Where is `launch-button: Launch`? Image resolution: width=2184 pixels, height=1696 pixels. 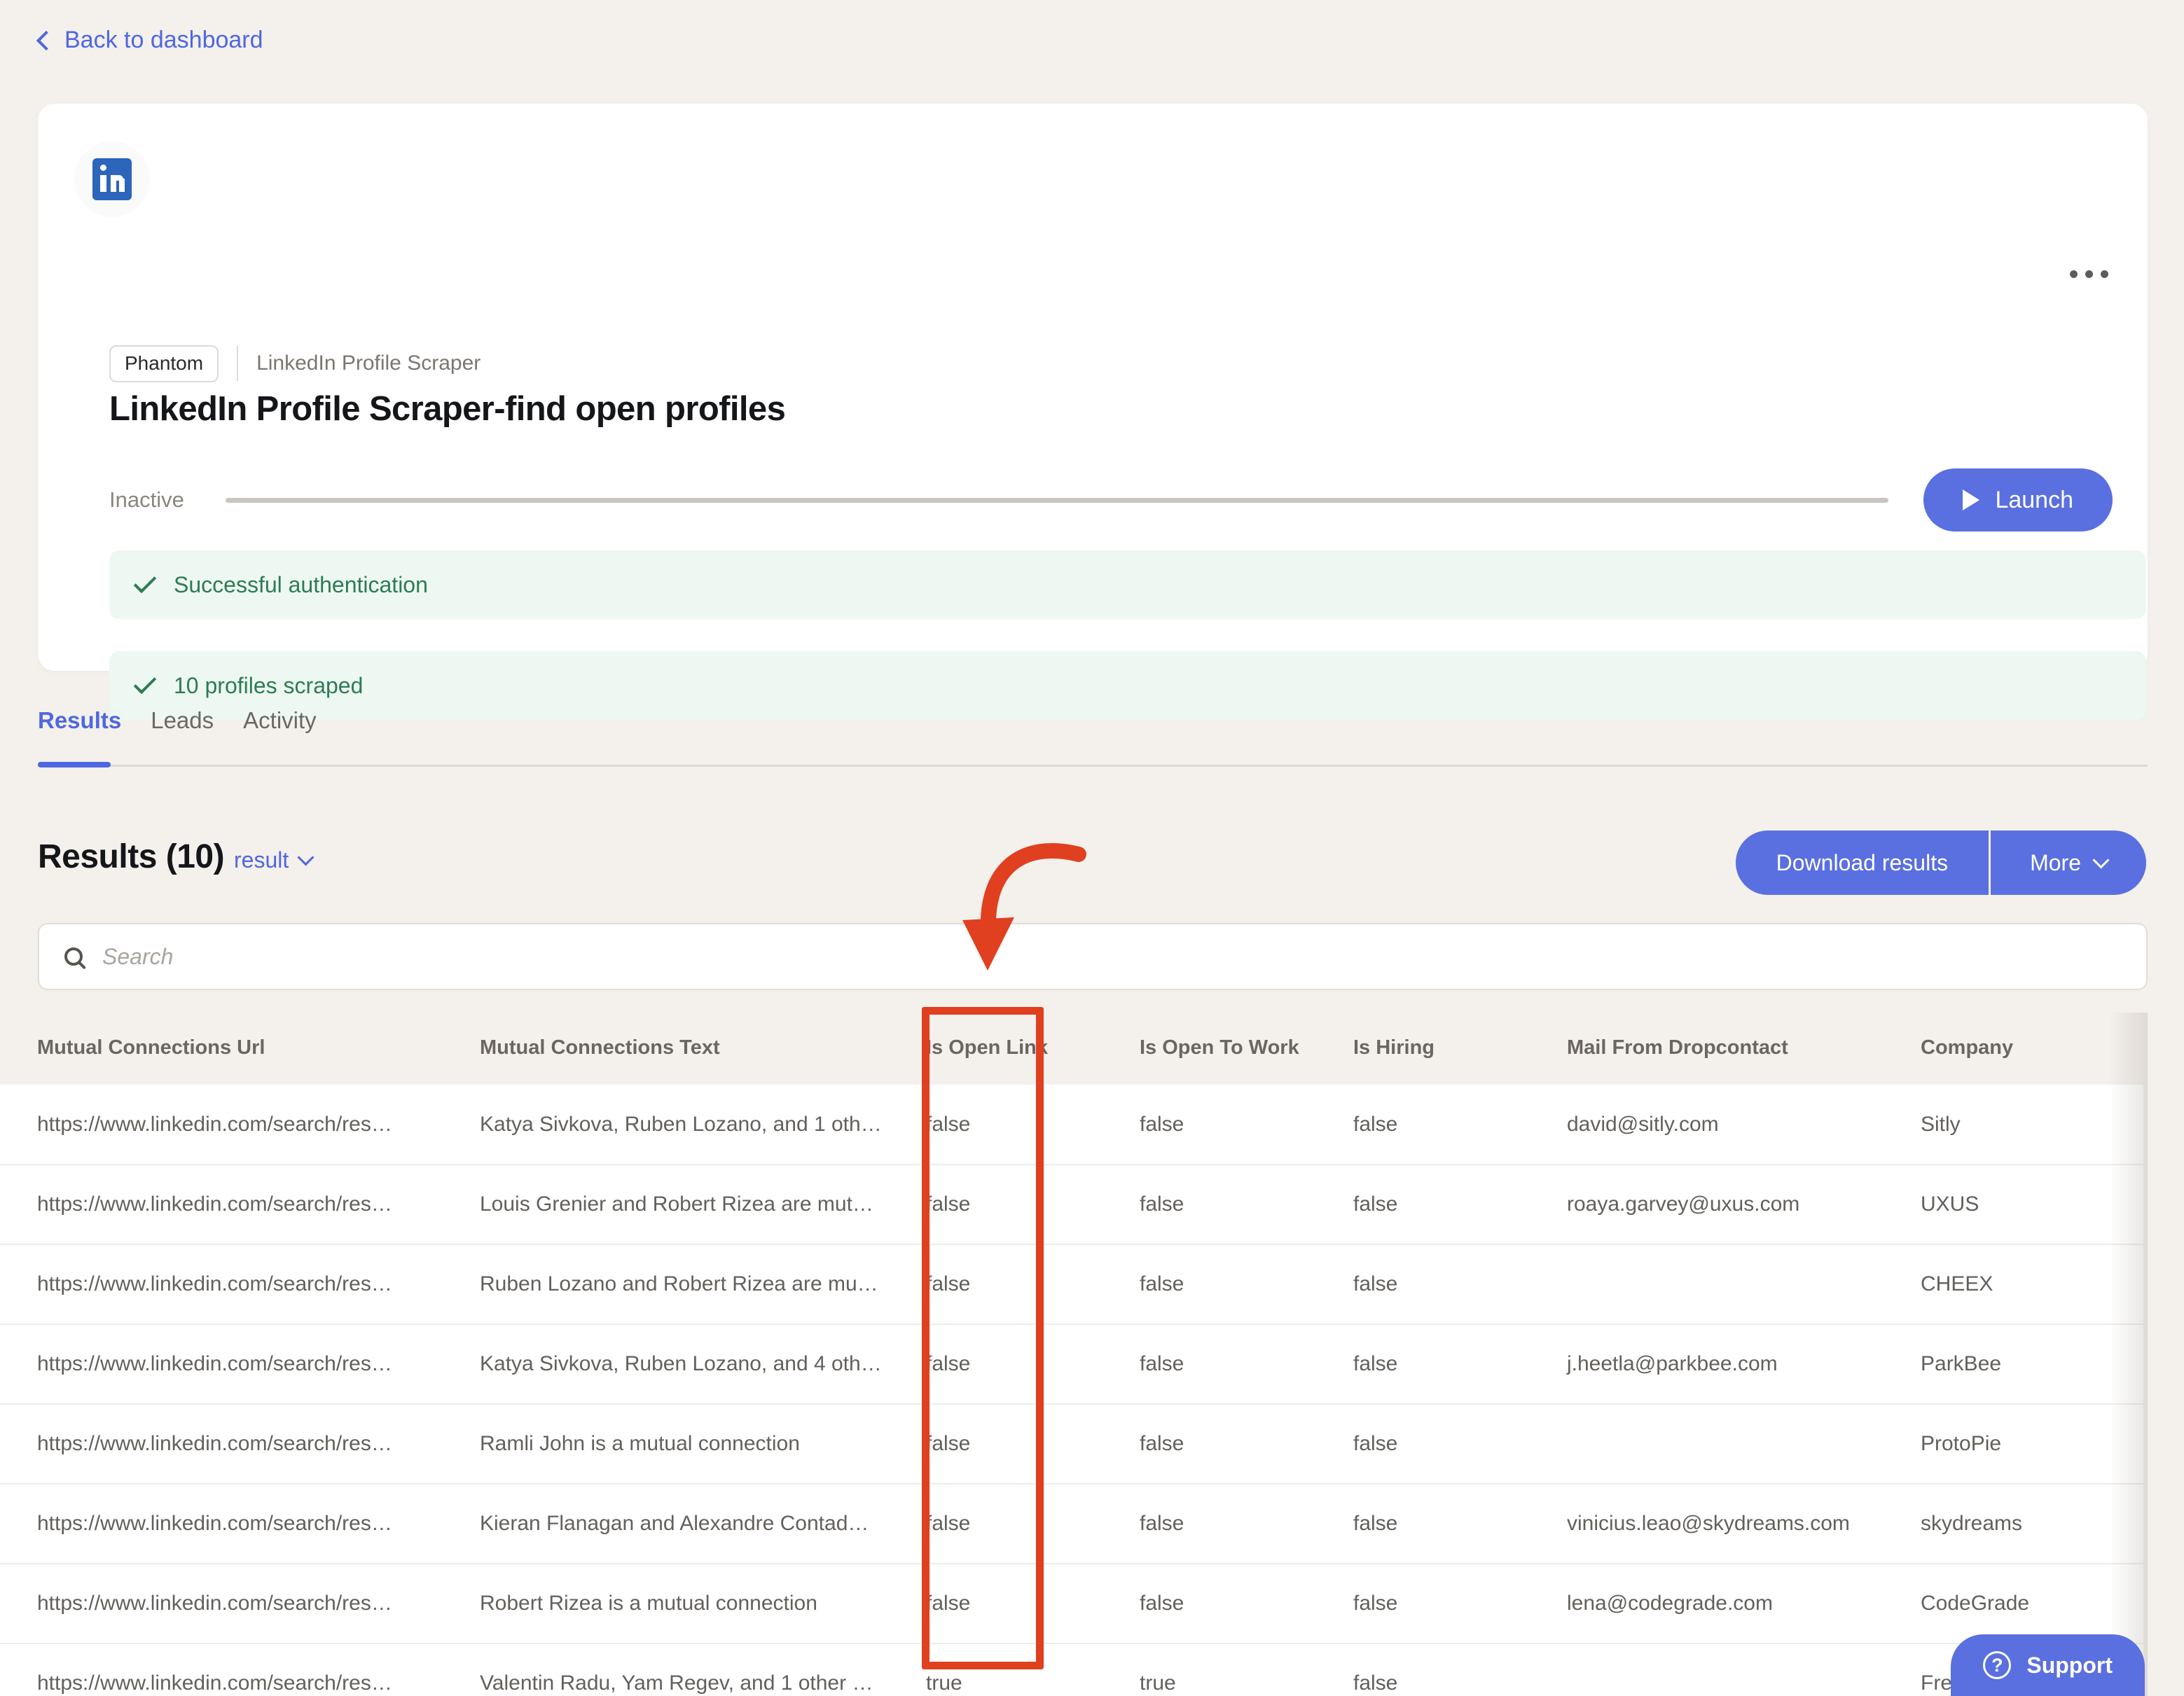 launch-button: Launch is located at coordinates (2018, 499).